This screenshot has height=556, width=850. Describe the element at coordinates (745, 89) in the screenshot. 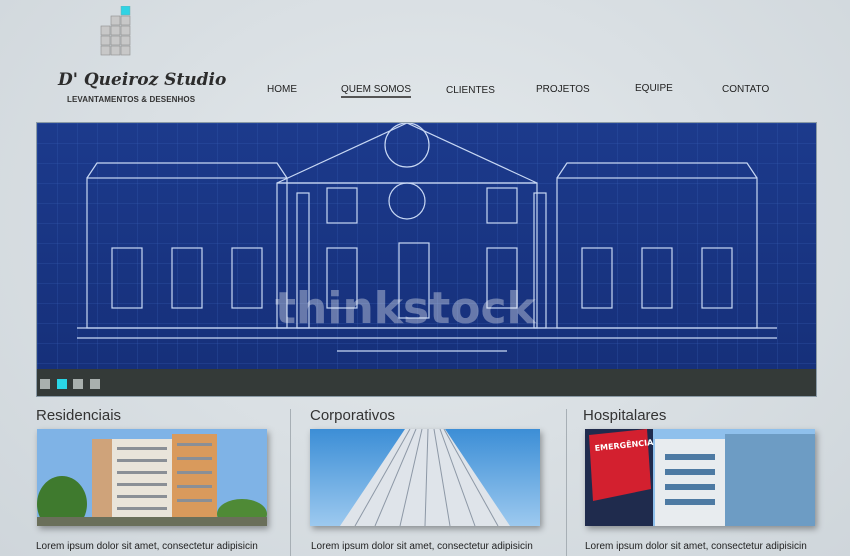

I see `nav-contato: CONTATO` at that location.